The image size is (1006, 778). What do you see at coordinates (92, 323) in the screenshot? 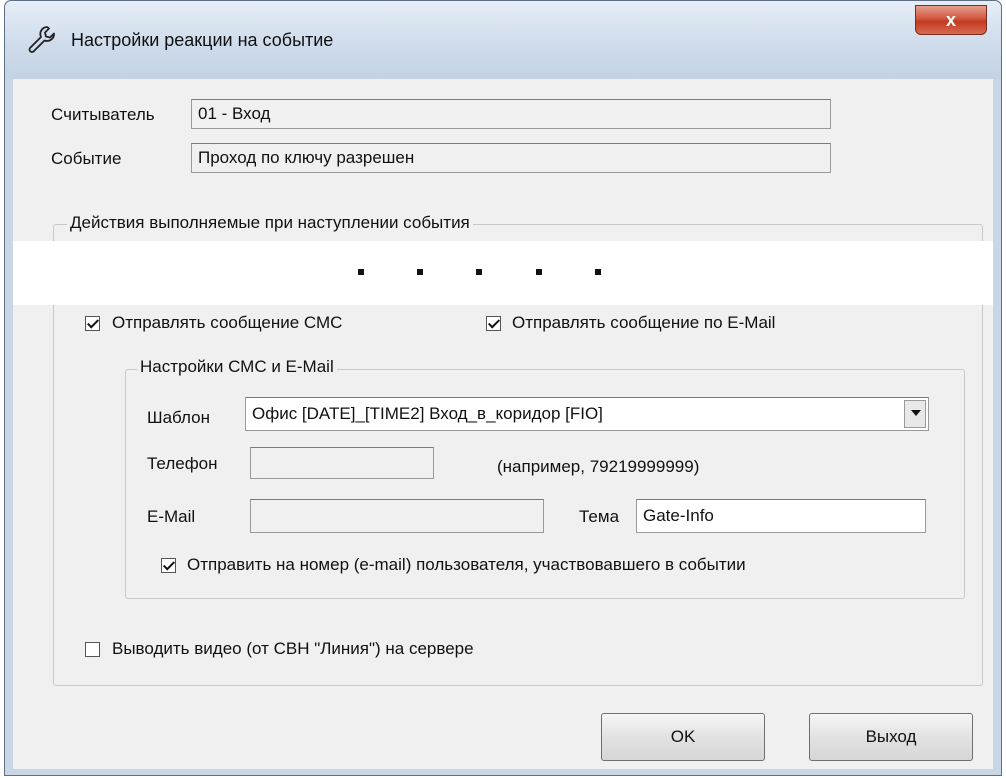
I see `send-sms-checkbox` at bounding box center [92, 323].